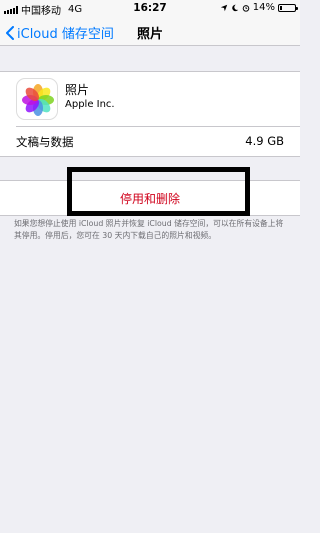  What do you see at coordinates (37, 99) in the screenshot?
I see `photos-app-icon` at bounding box center [37, 99].